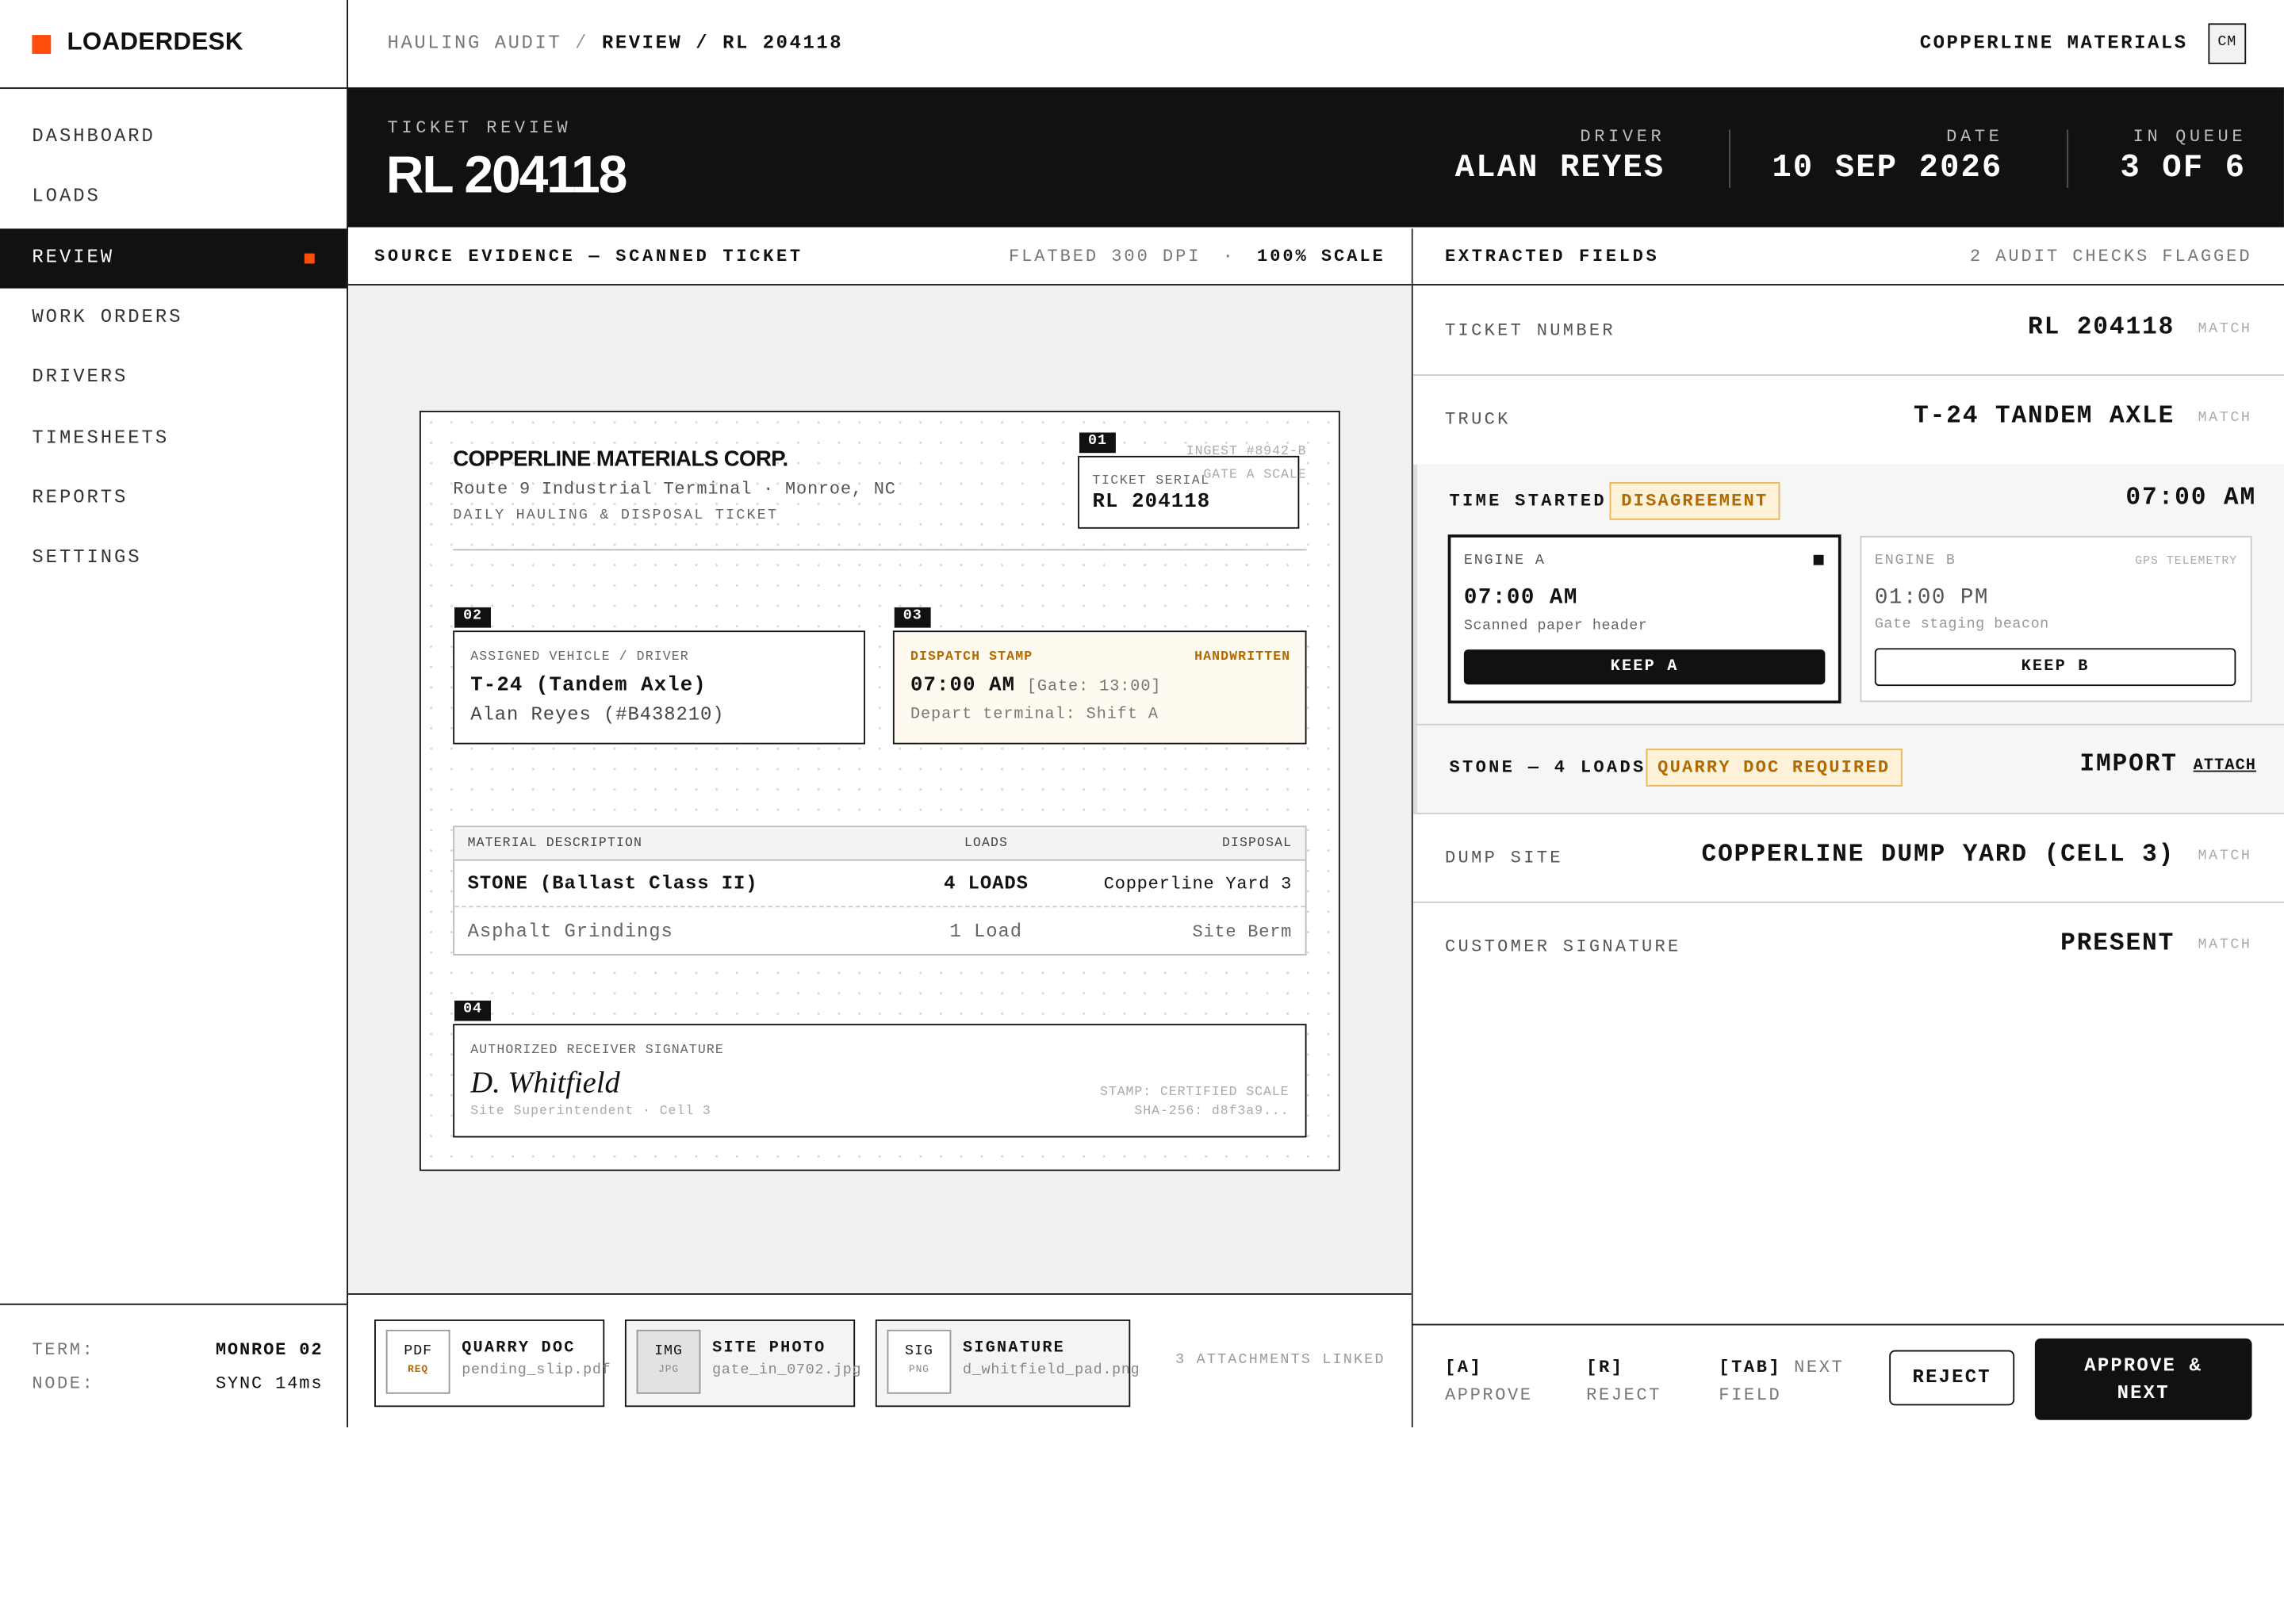 The height and width of the screenshot is (1624, 2284). Describe the element at coordinates (506, 174) in the screenshot. I see `page-title: RL 204118` at that location.